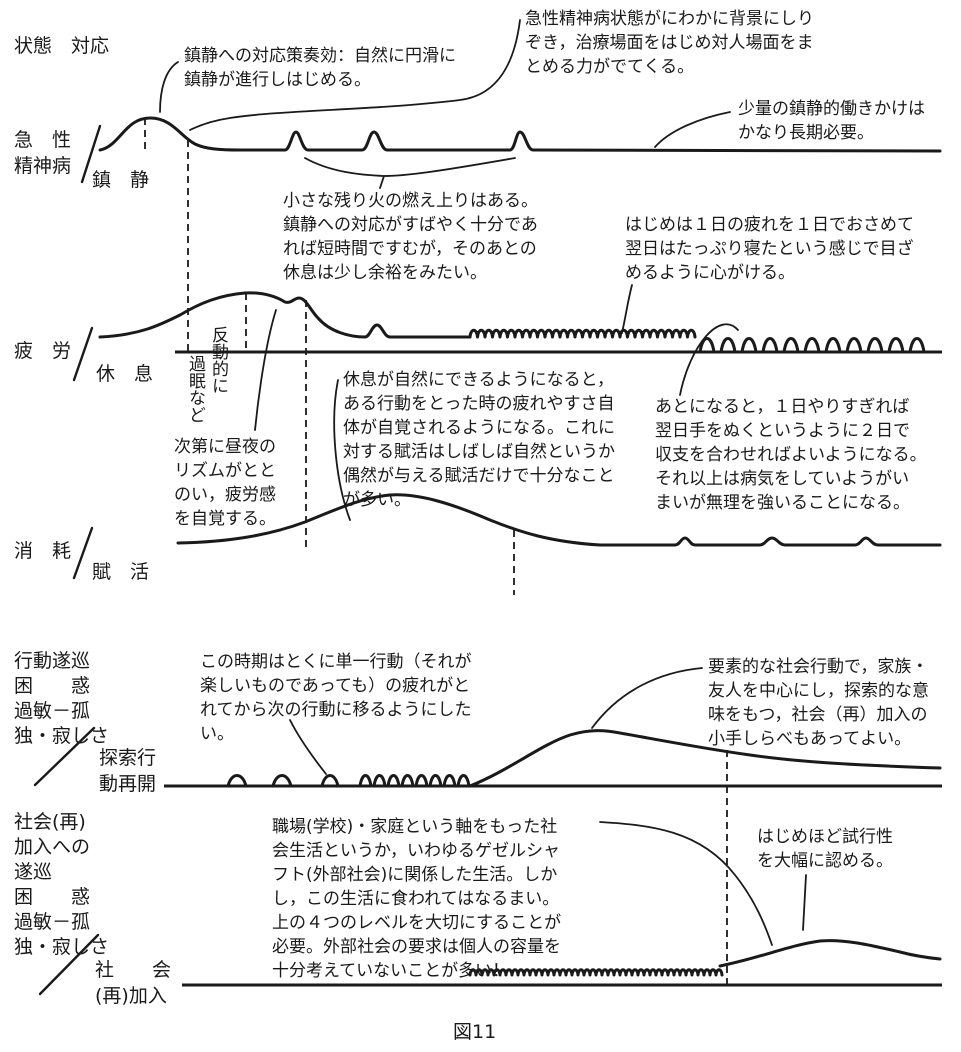 The image size is (961, 1052). I want to click on note-single-action-1: この時期はとくに単一行動（それが, so click(336, 662).